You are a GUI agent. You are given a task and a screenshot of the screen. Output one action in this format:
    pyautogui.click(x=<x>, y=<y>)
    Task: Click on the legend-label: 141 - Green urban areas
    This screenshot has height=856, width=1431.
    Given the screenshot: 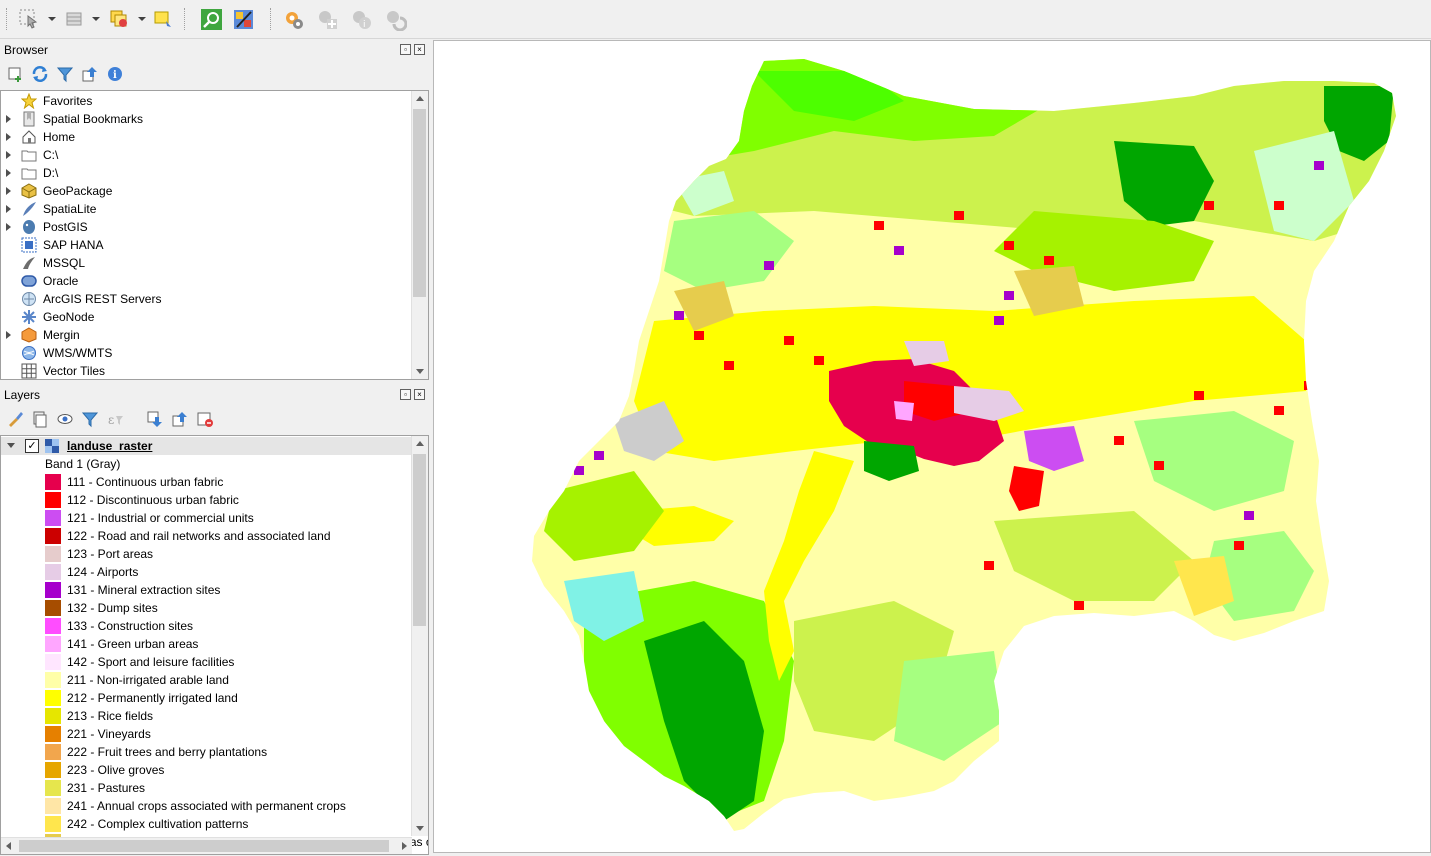 What is the action you would take?
    pyautogui.click(x=133, y=644)
    